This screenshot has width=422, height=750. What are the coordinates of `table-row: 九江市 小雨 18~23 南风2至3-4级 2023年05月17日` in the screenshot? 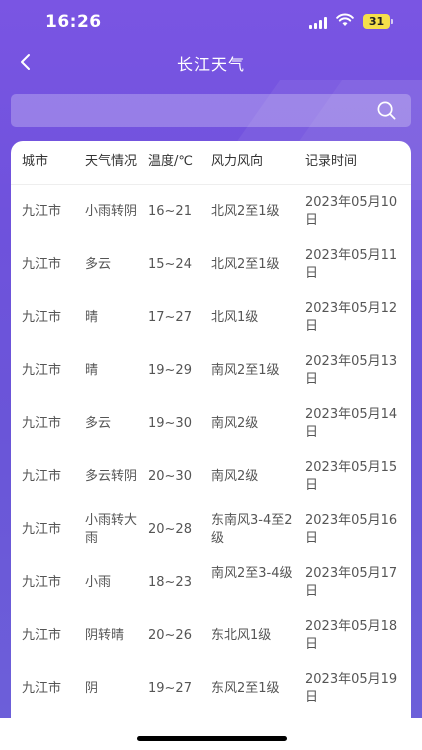 It's located at (211, 583).